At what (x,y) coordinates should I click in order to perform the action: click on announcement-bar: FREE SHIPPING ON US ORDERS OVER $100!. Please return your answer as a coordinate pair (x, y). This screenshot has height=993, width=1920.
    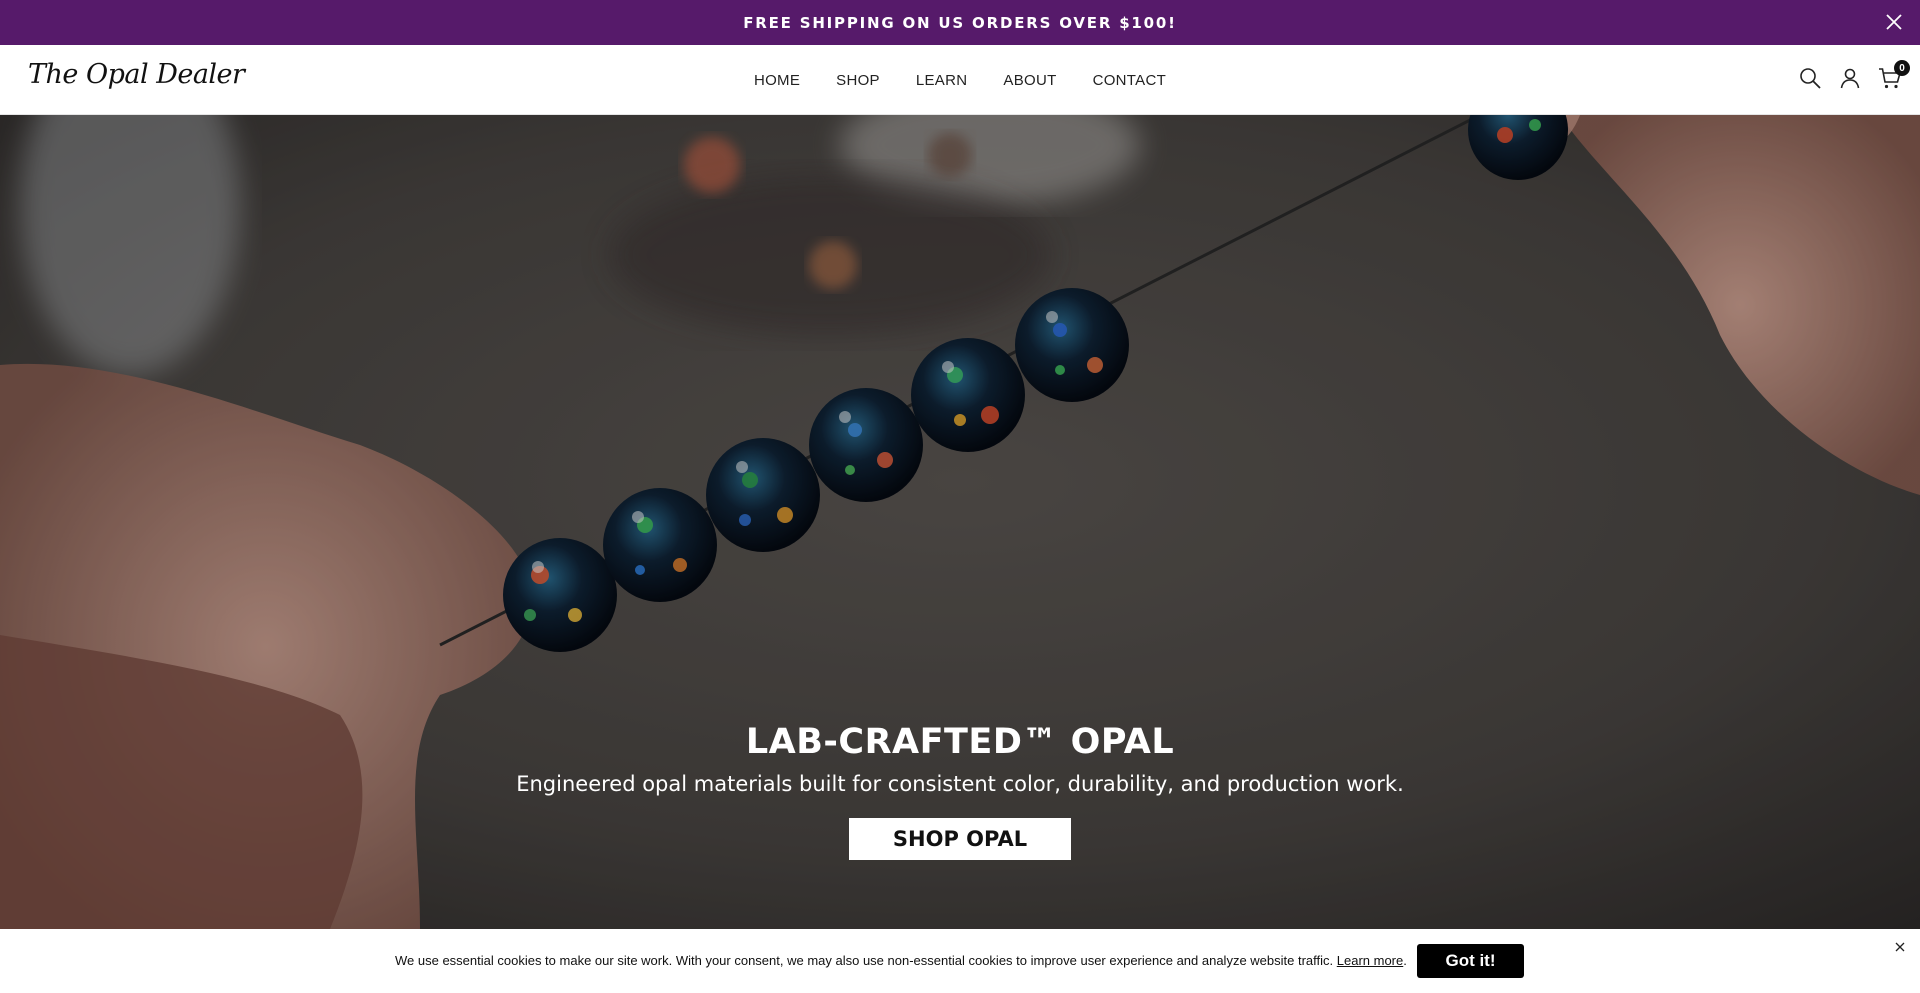
    Looking at the image, I should click on (960, 22).